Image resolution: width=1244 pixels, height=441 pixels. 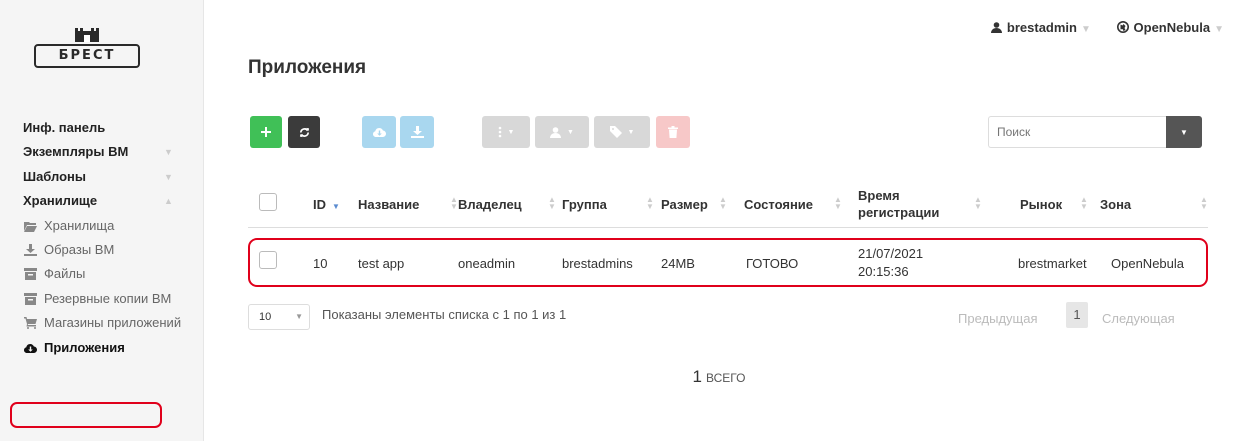 What do you see at coordinates (87, 35) in the screenshot?
I see `castle-icon` at bounding box center [87, 35].